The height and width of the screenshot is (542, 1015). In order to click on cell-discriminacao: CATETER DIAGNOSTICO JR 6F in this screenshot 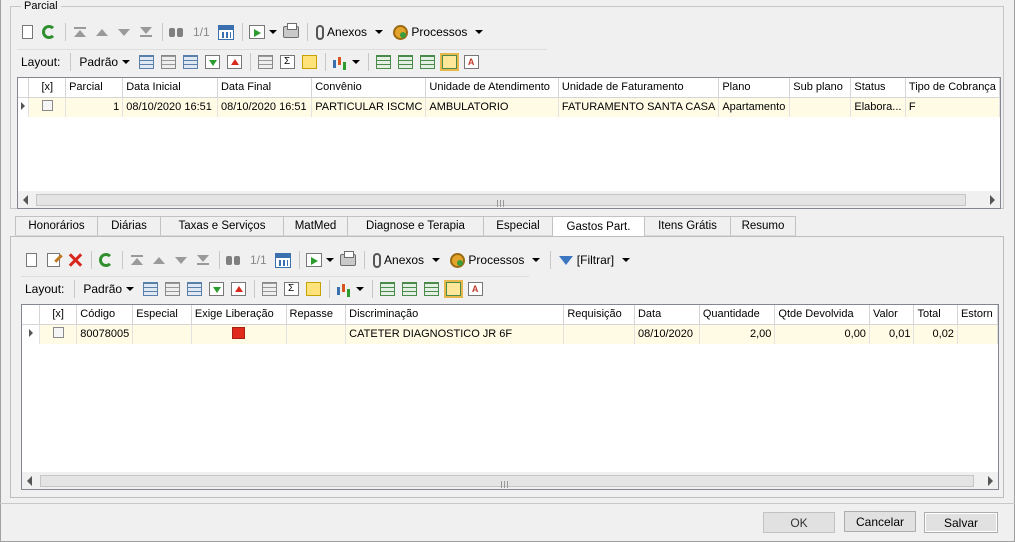, I will do `click(455, 334)`.